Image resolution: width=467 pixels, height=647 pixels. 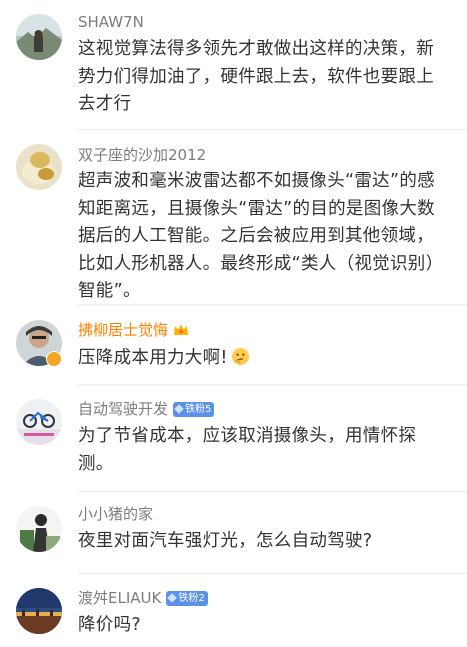 I want to click on fan-badge: 铁粉5, so click(x=194, y=409).